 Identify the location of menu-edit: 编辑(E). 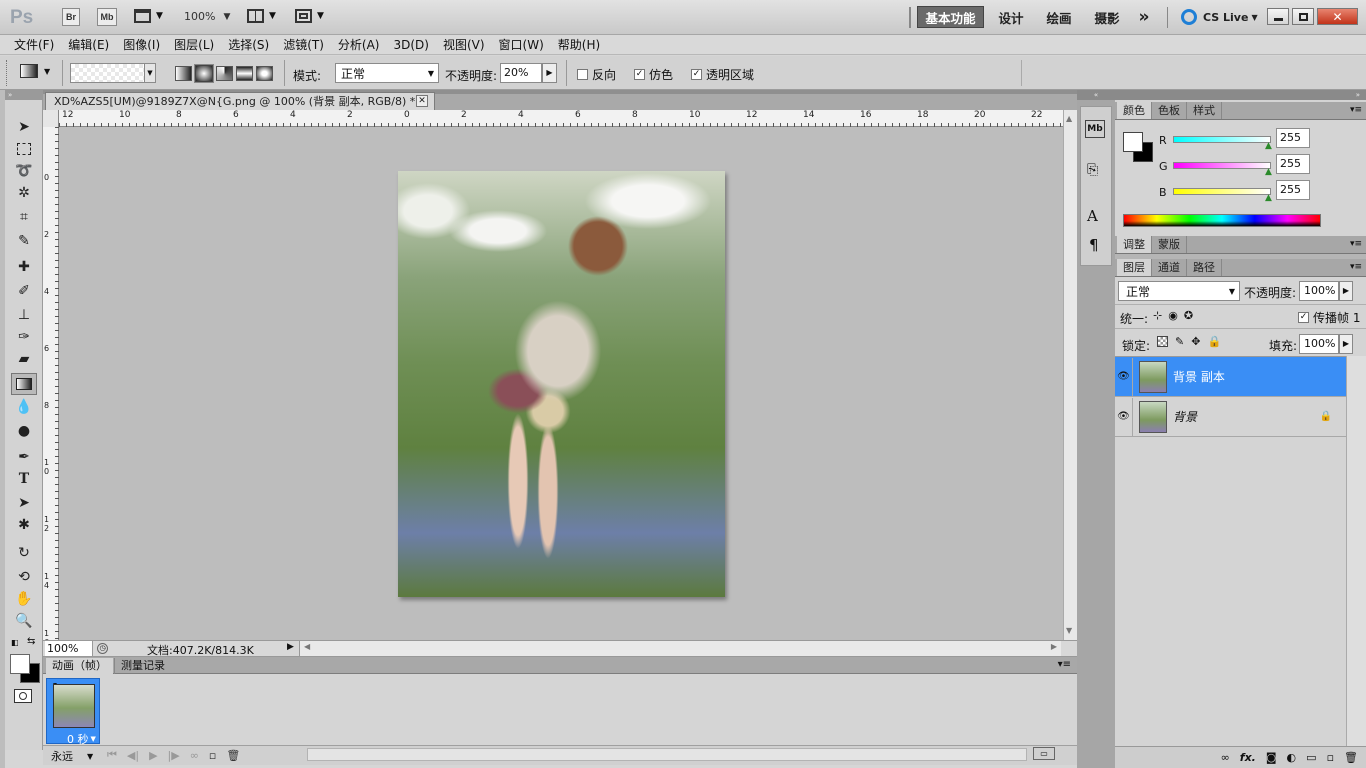
(88, 45).